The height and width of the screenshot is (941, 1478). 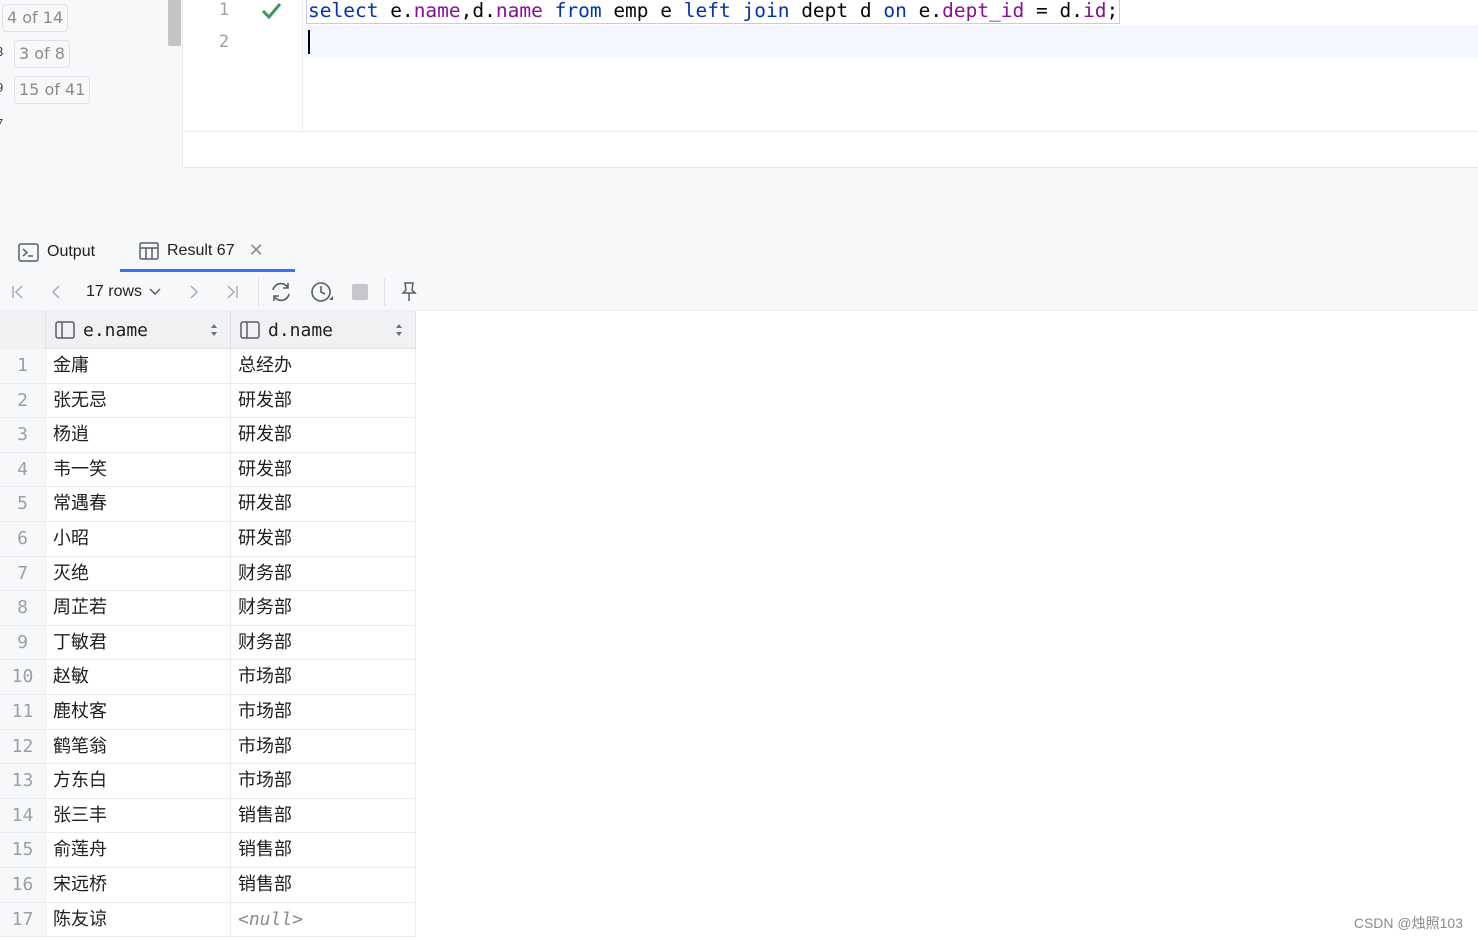 I want to click on sql-keyword: on, so click(x=895, y=11).